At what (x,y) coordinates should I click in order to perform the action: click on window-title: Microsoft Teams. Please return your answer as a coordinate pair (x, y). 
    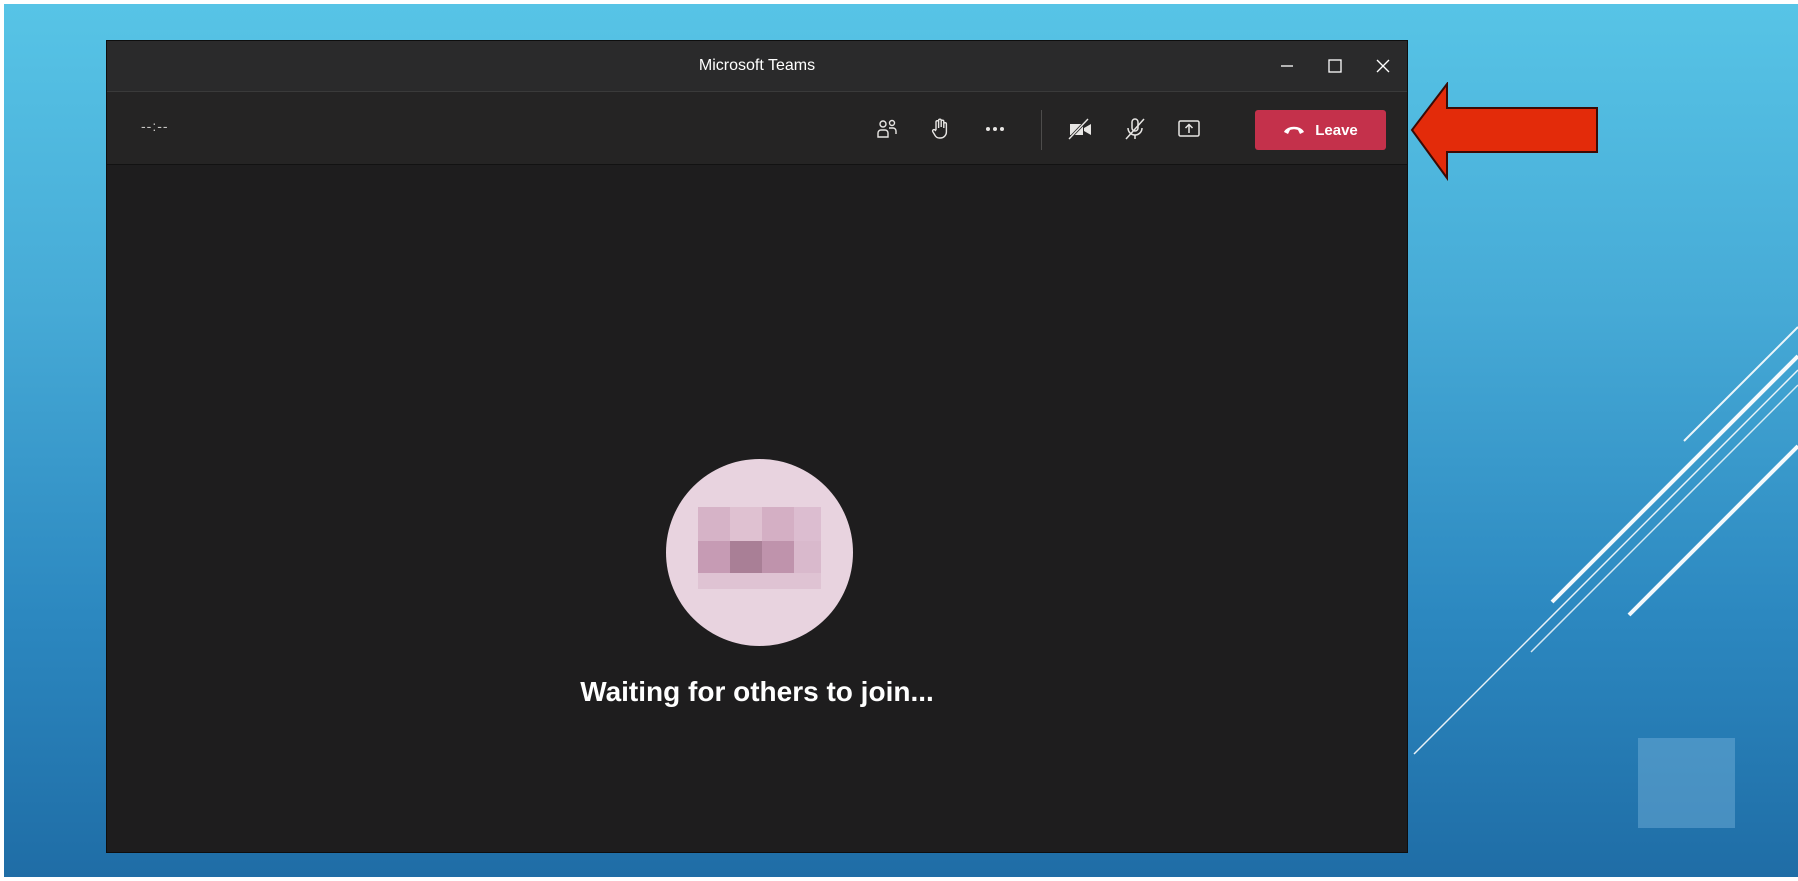
    Looking at the image, I should click on (757, 65).